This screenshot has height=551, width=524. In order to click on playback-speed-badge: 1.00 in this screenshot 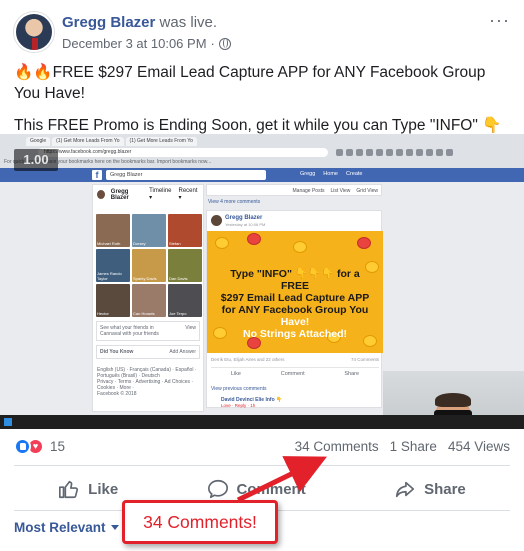, I will do `click(36, 160)`.